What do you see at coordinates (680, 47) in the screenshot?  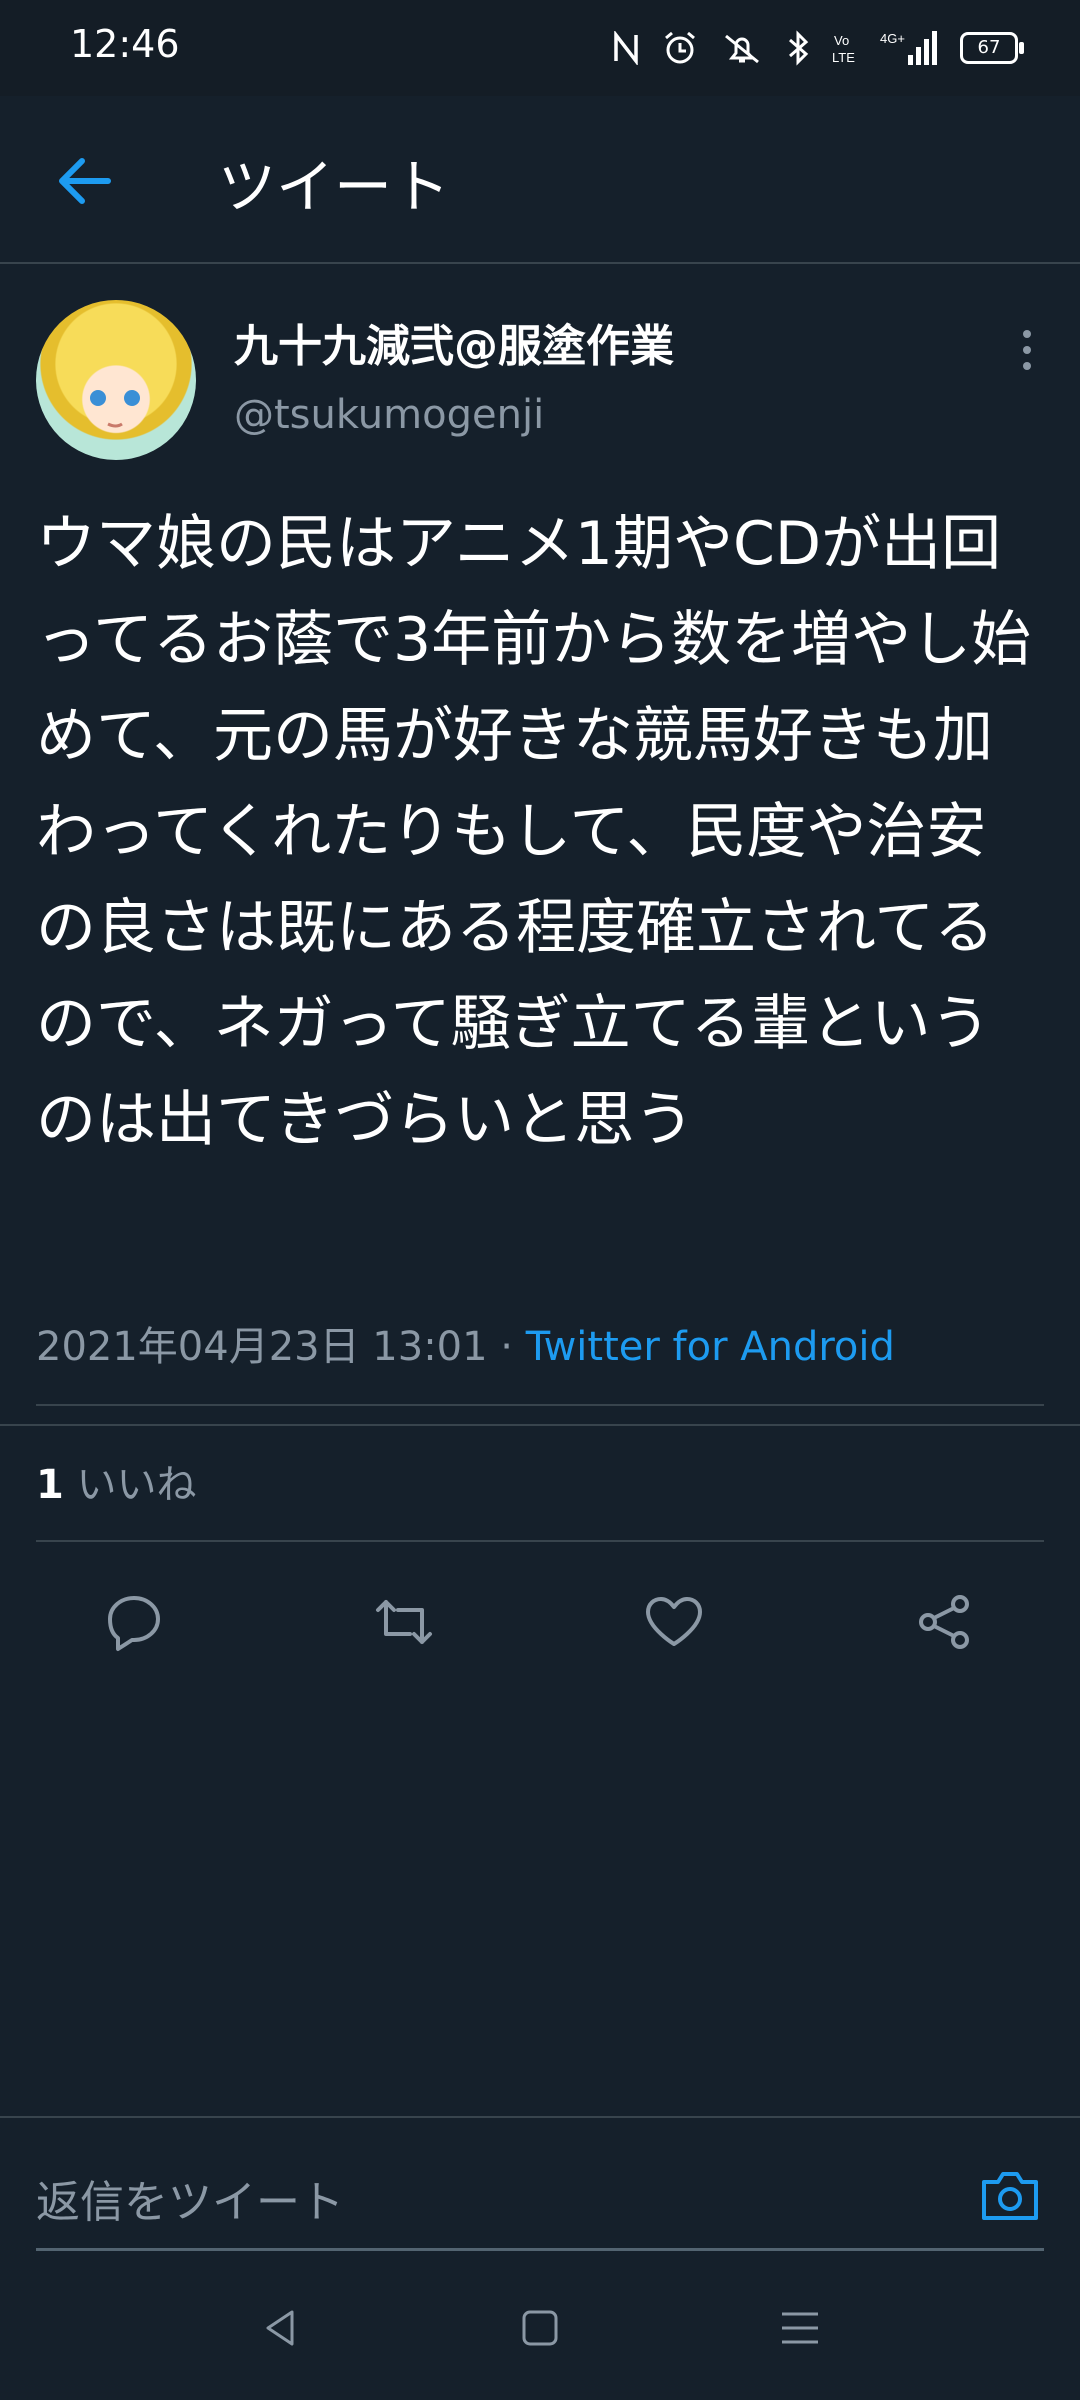 I see `alarm-icon` at bounding box center [680, 47].